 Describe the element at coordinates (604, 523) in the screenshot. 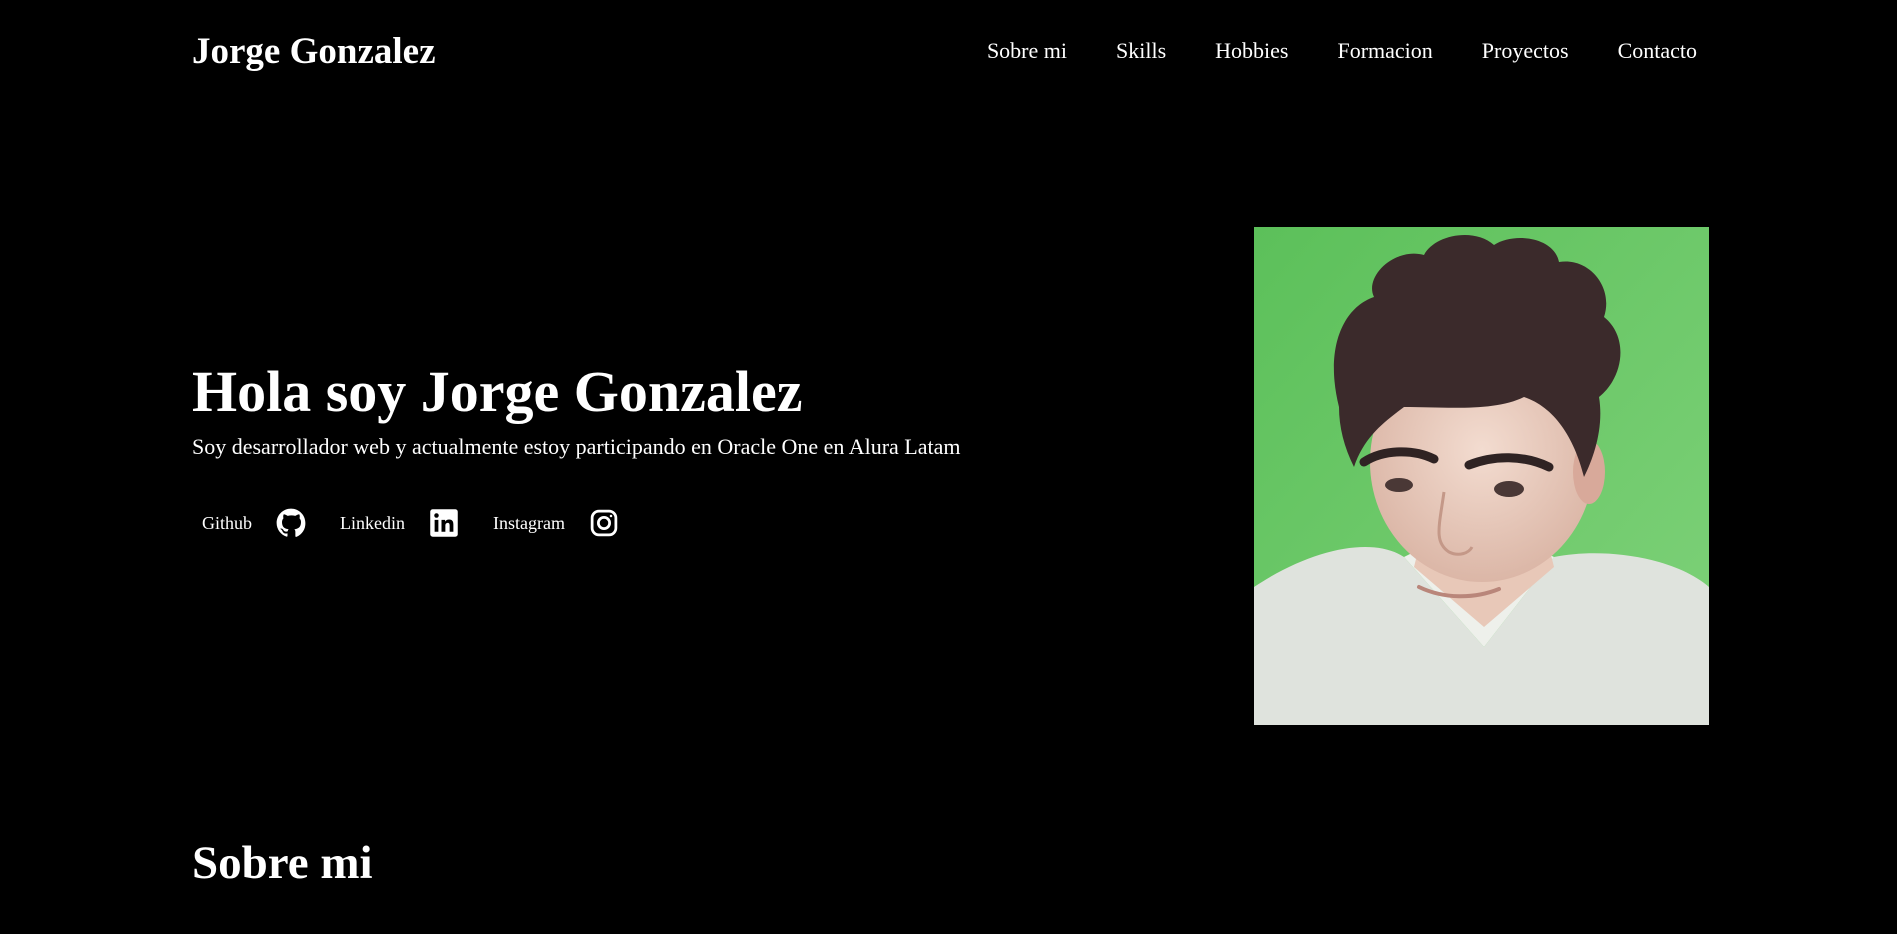

I see `instagram-icon` at that location.